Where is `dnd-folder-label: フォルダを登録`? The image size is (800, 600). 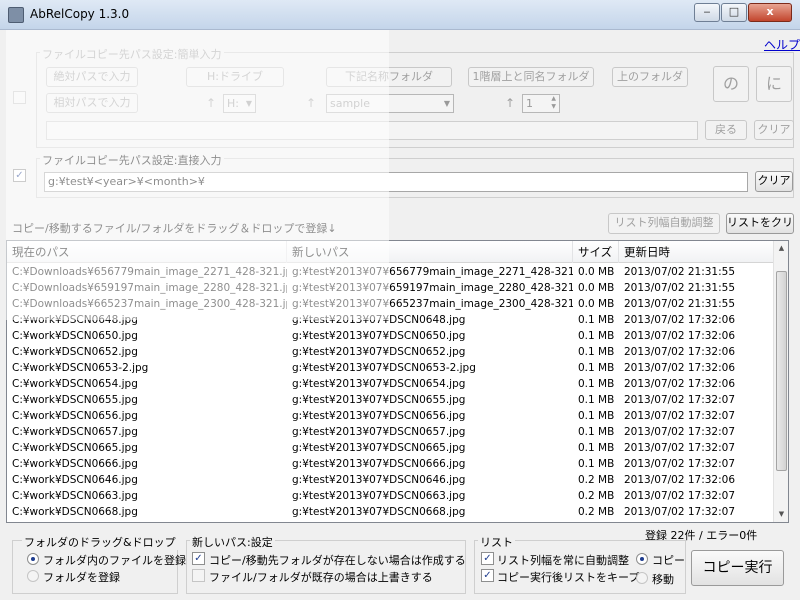
dnd-folder-label: フォルダを登録 is located at coordinates (81, 577).